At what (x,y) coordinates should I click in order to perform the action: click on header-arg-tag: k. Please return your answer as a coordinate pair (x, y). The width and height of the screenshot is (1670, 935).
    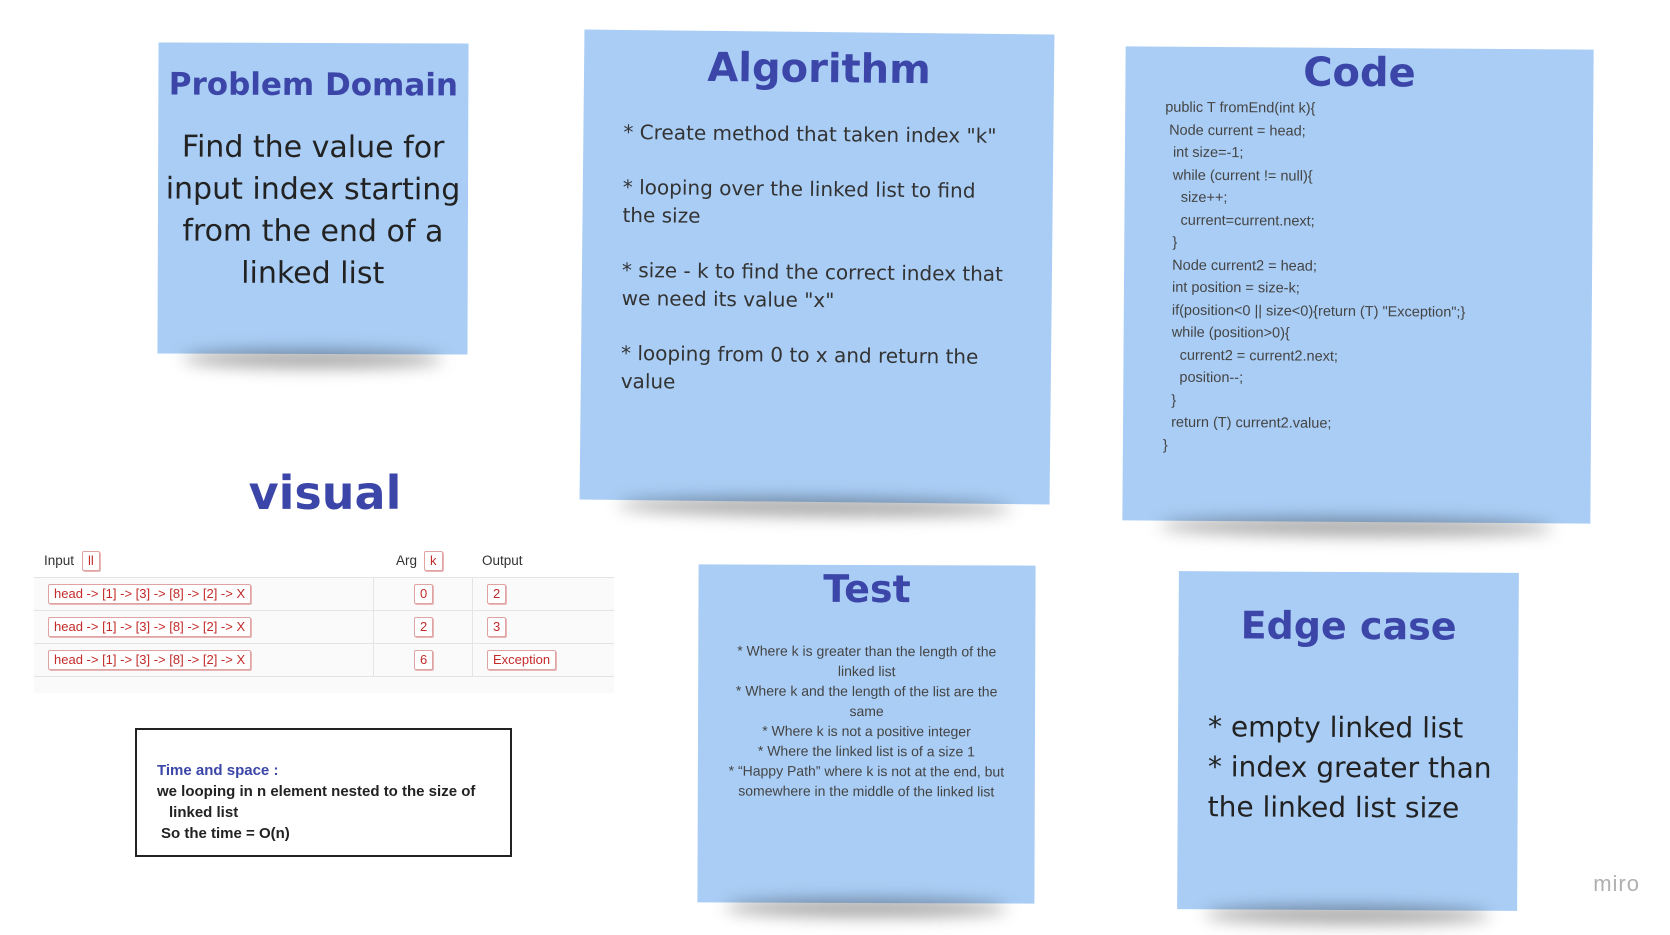
    Looking at the image, I should click on (433, 561).